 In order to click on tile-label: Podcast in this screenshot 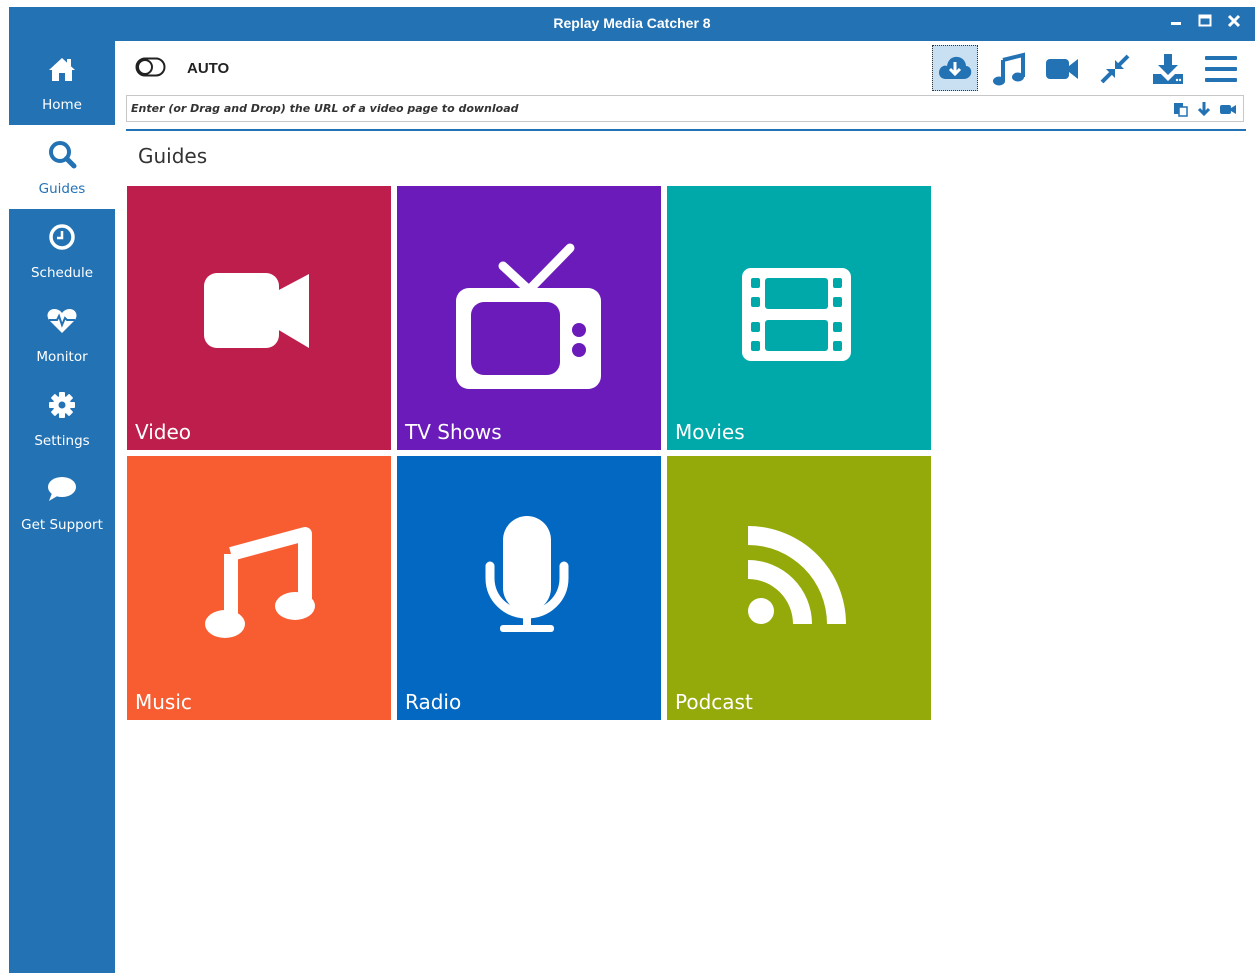, I will do `click(714, 702)`.